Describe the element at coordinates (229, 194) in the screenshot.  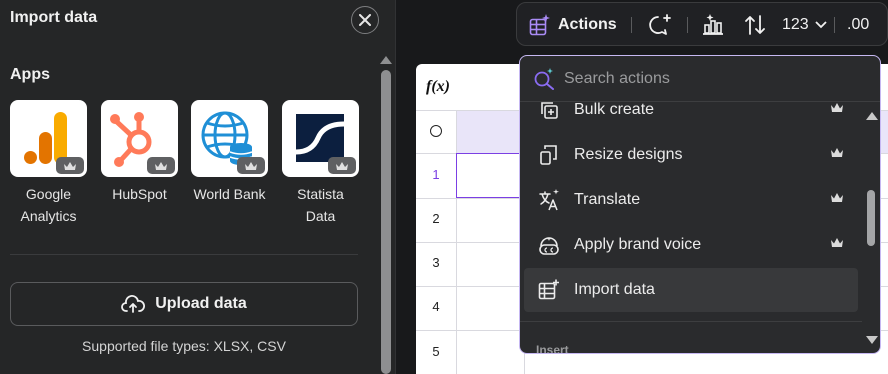
I see `app-label: World Bank` at that location.